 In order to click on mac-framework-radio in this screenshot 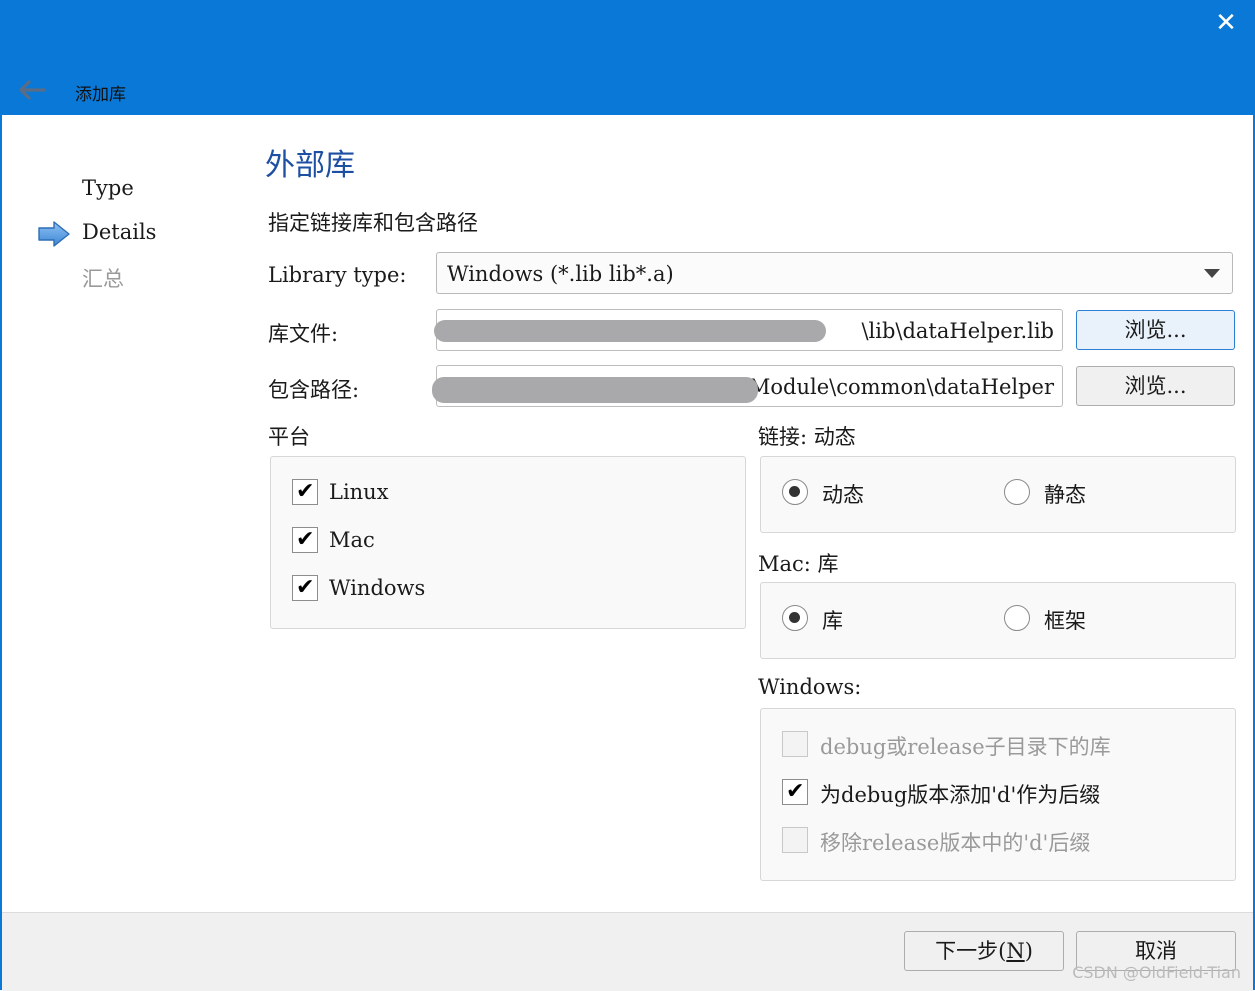, I will do `click(1017, 618)`.